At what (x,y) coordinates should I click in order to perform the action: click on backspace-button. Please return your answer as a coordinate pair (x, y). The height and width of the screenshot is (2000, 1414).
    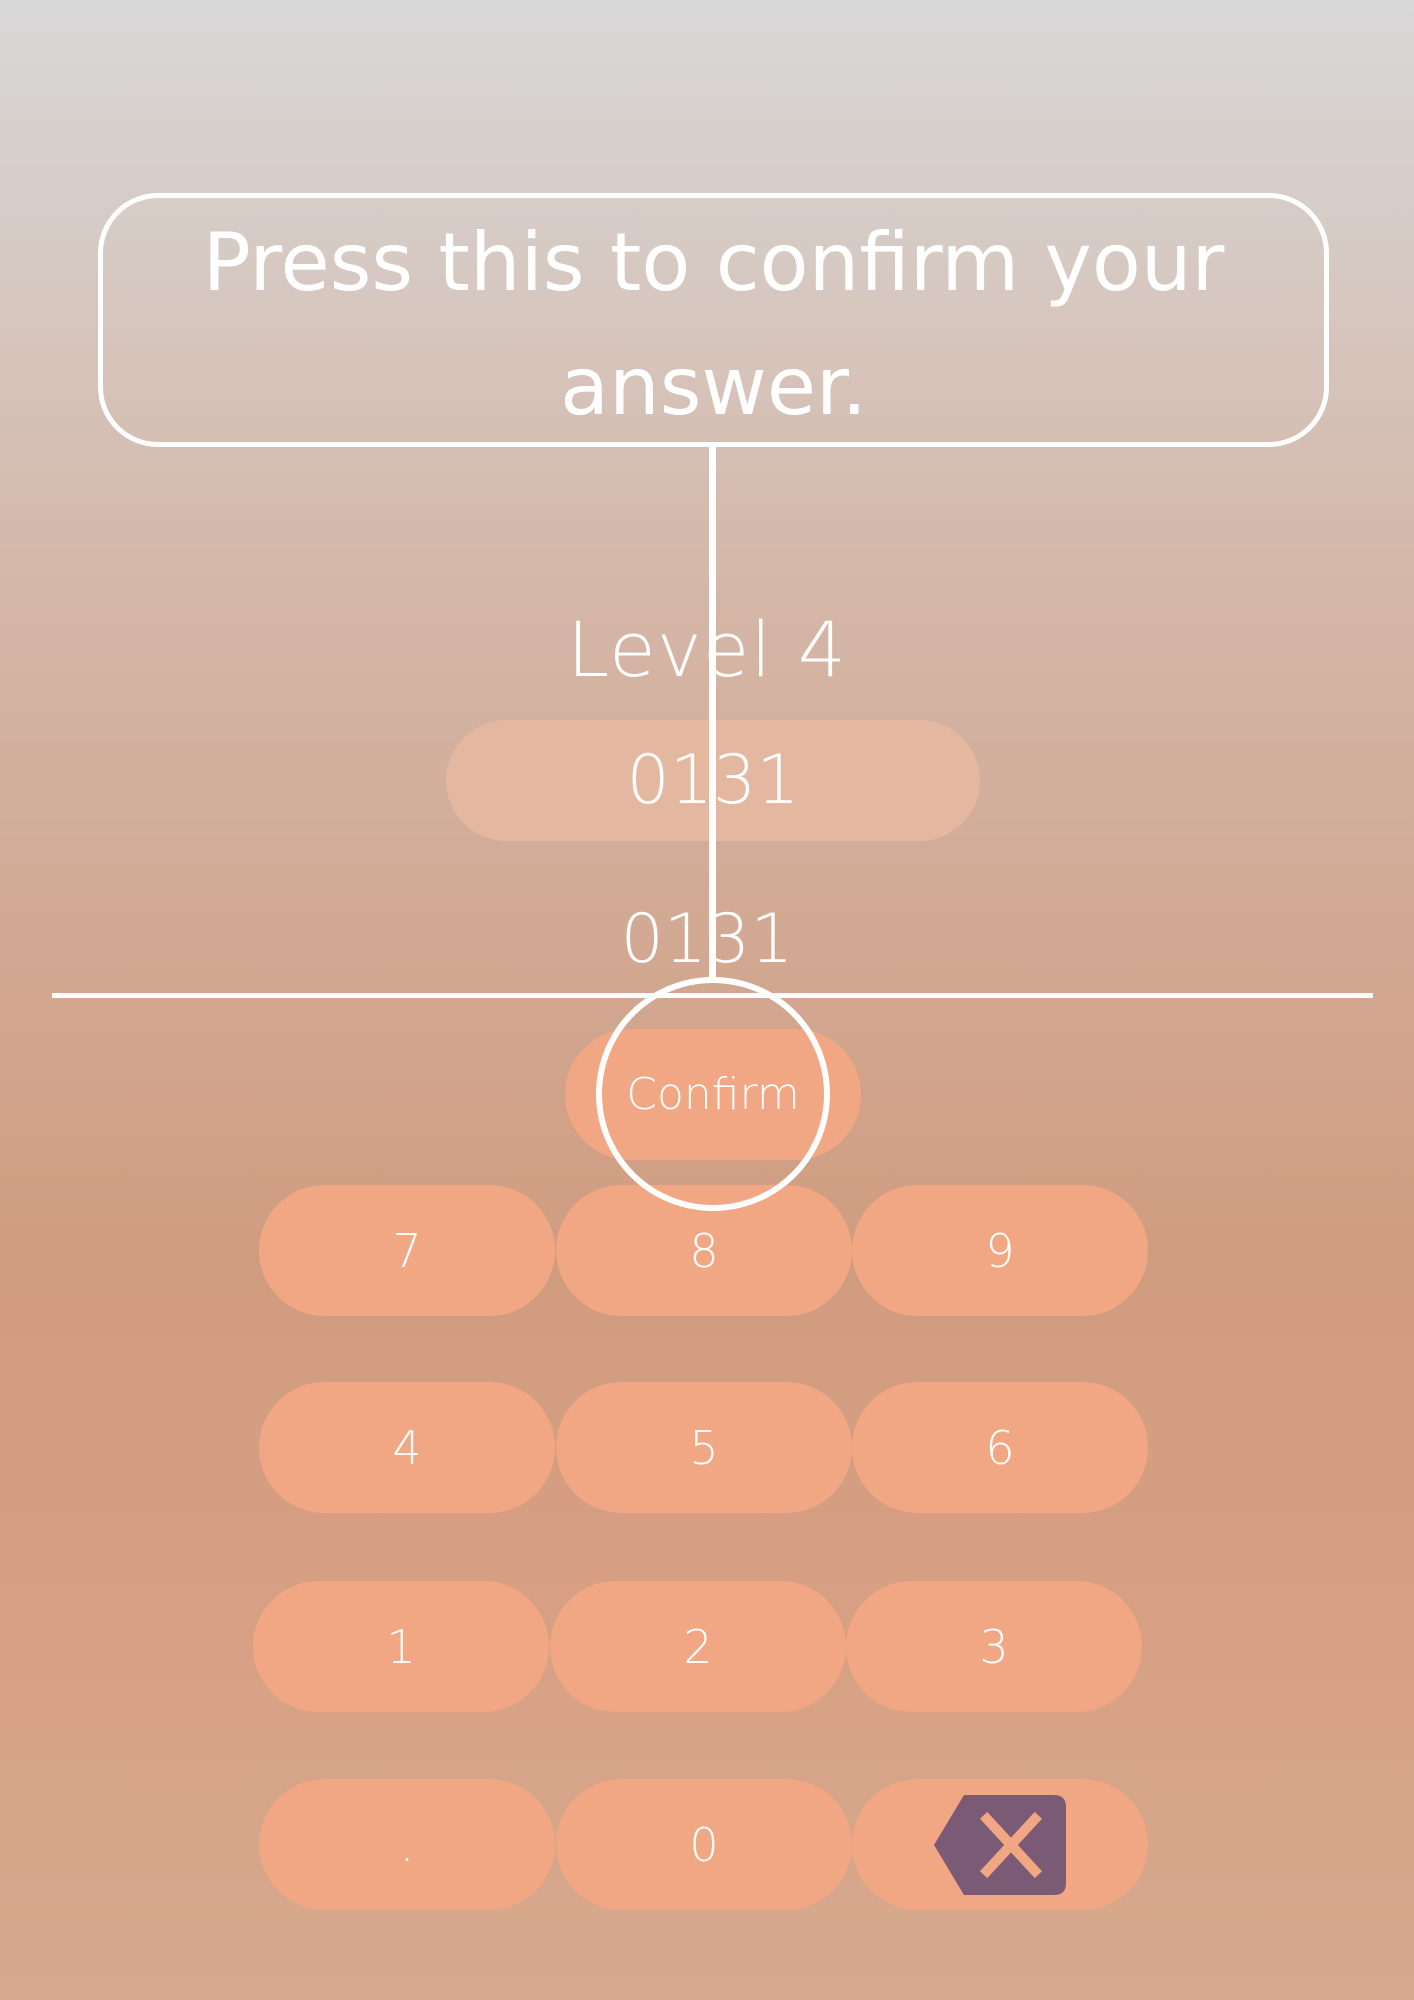
    Looking at the image, I should click on (1000, 1844).